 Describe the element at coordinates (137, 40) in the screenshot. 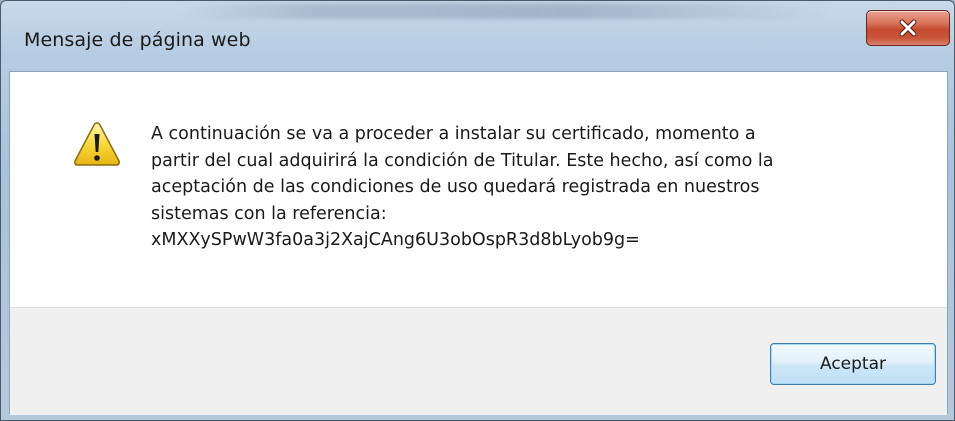

I see `dialog-title: Mensaje de página web` at that location.